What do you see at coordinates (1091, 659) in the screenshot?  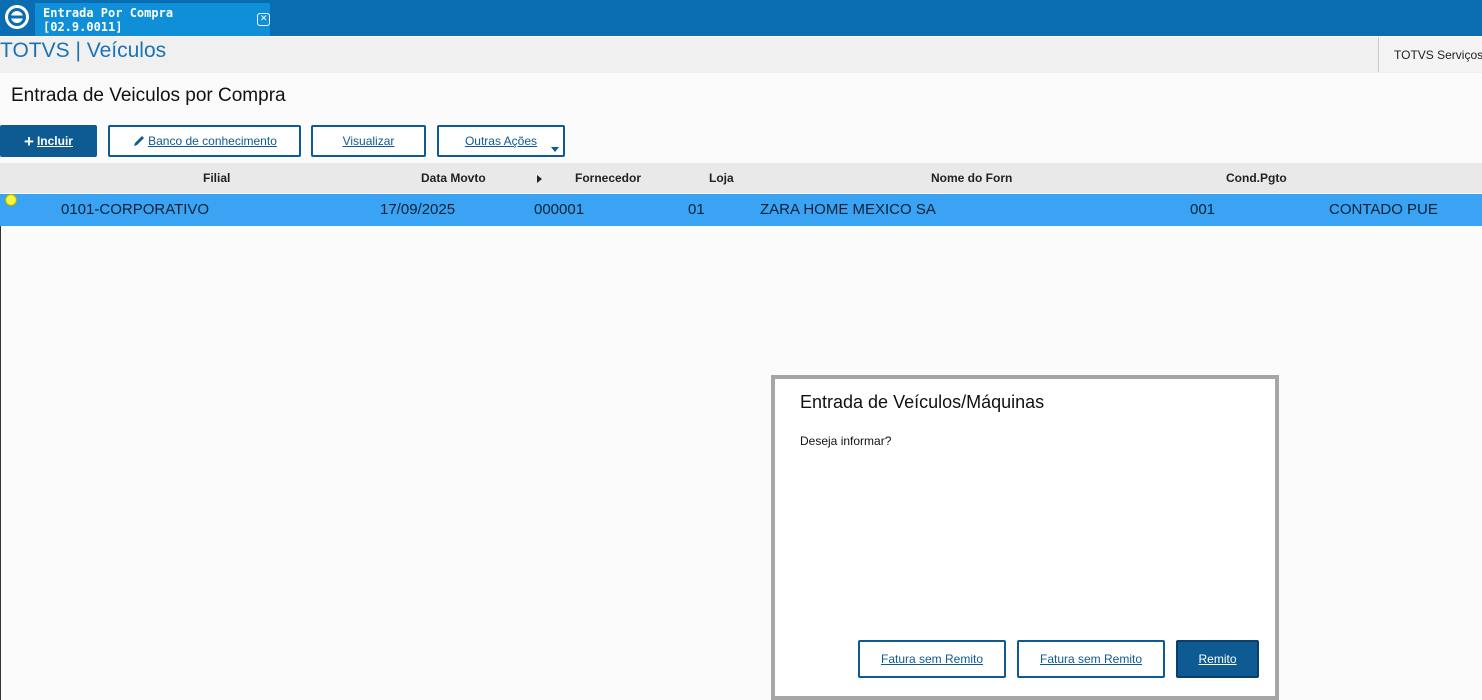 I see `invoice-without-remito-button-2: Fatura sem Remito` at bounding box center [1091, 659].